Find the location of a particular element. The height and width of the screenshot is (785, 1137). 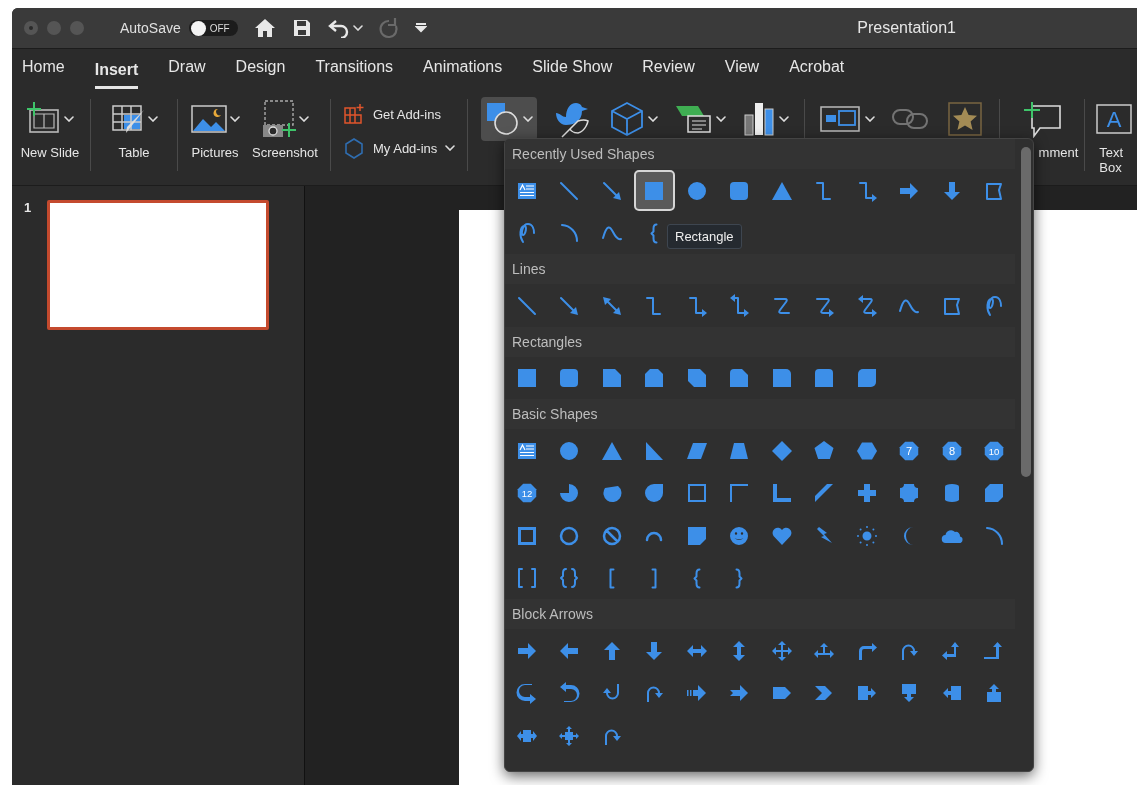

section-heading: Rectangles is located at coordinates (547, 341).